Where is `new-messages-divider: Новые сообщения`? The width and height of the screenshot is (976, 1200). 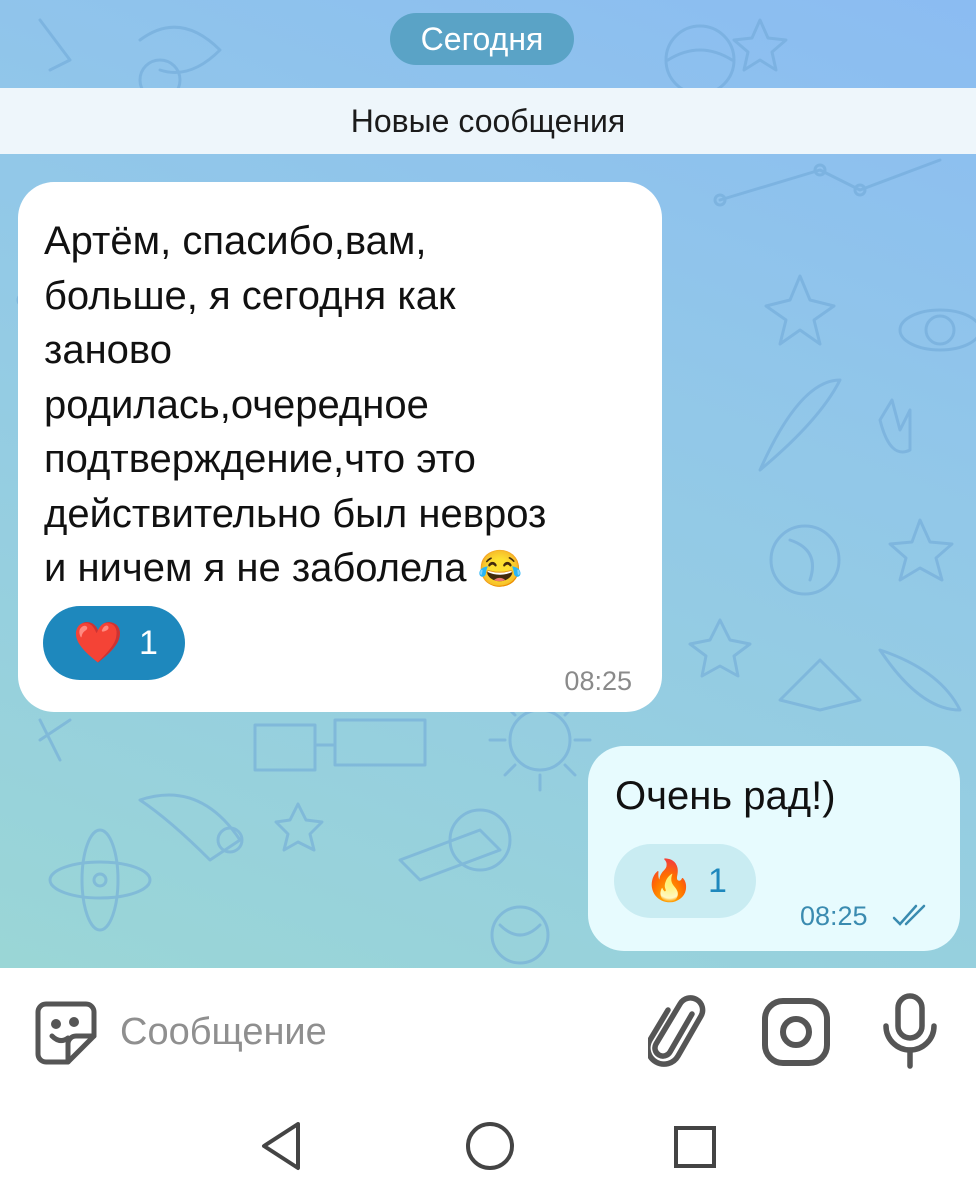 new-messages-divider: Новые сообщения is located at coordinates (488, 121).